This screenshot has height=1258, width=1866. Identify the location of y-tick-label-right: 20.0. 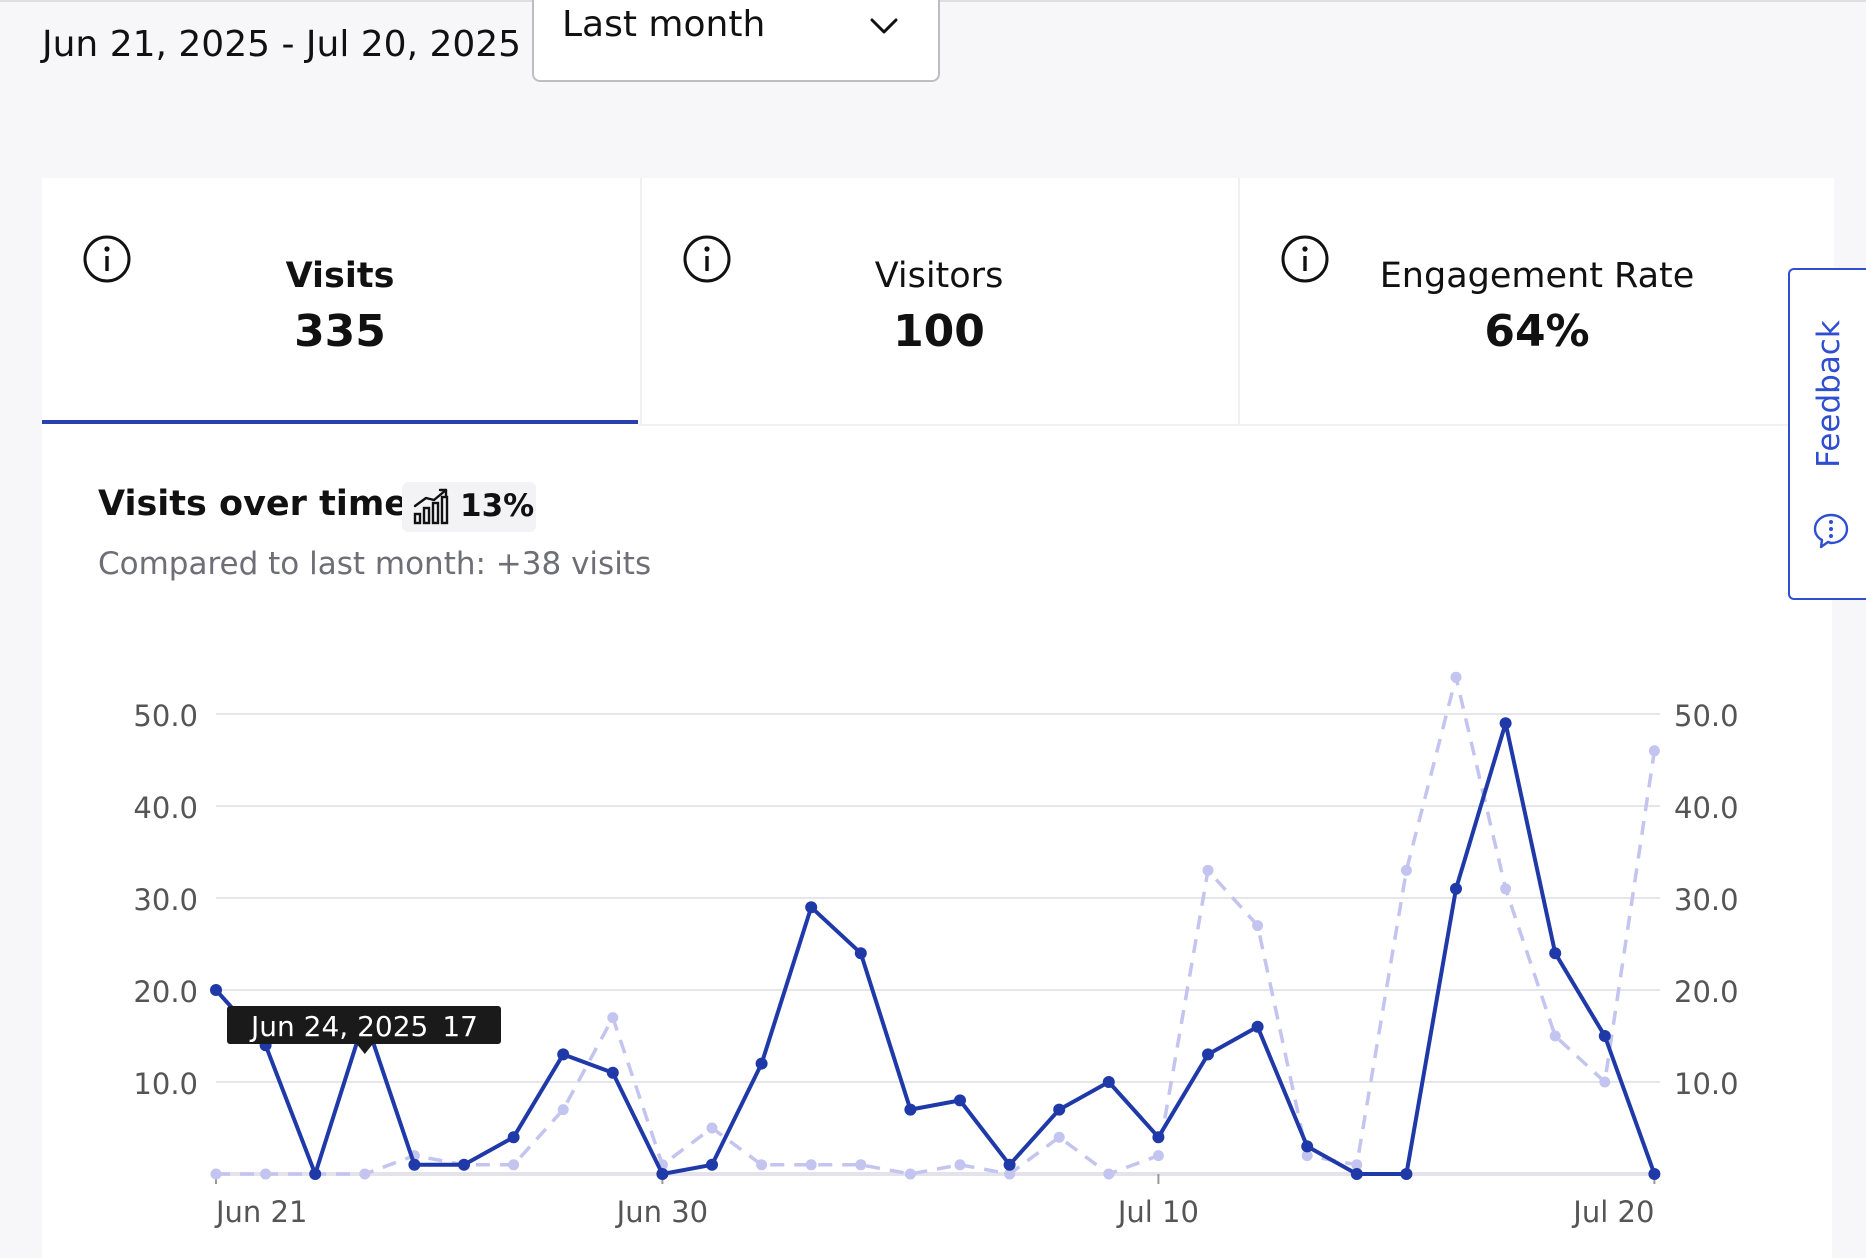
(1706, 992).